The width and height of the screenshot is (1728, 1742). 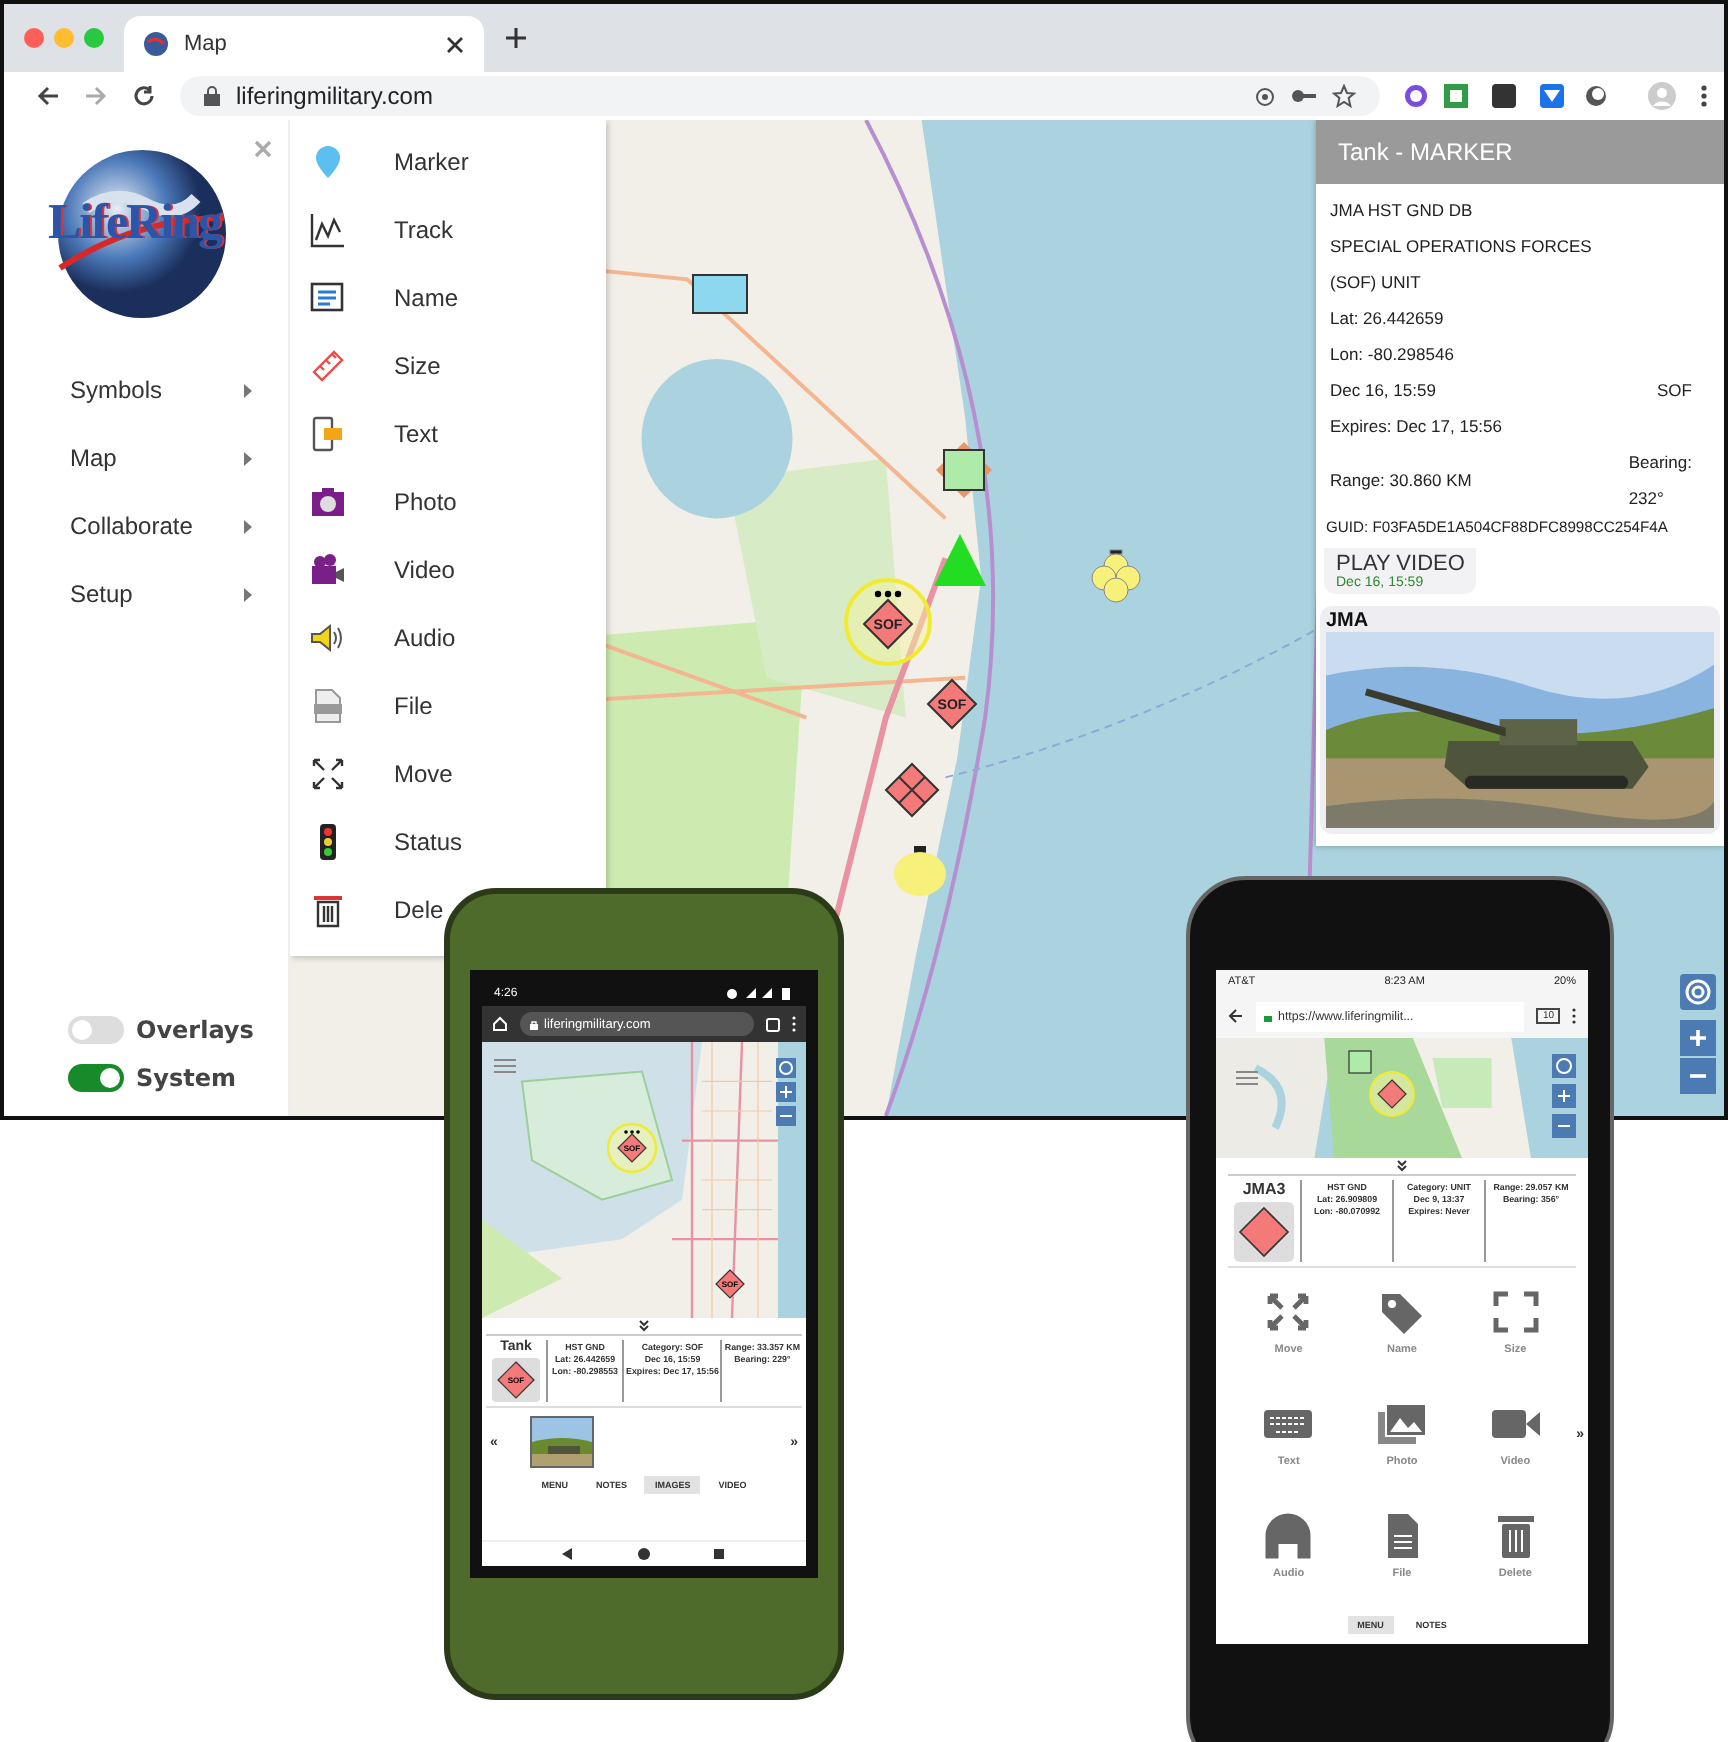 What do you see at coordinates (64, 38) in the screenshot?
I see `window-controls-icon` at bounding box center [64, 38].